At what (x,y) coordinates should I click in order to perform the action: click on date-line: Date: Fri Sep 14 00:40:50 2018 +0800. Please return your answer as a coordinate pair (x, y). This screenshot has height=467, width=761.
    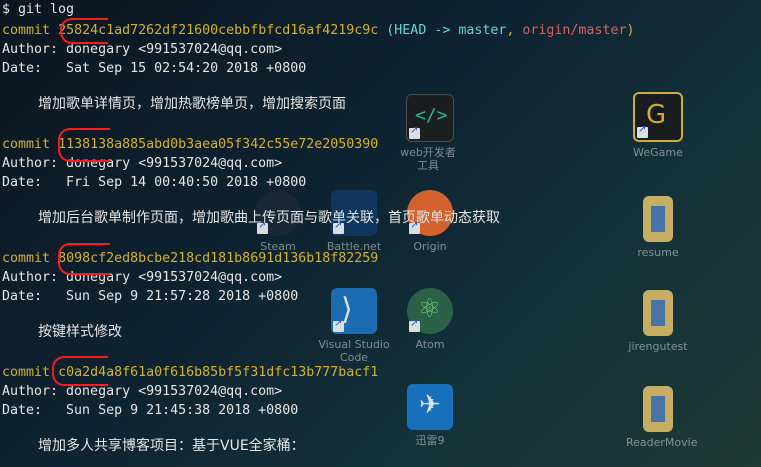
    Looking at the image, I should click on (154, 182).